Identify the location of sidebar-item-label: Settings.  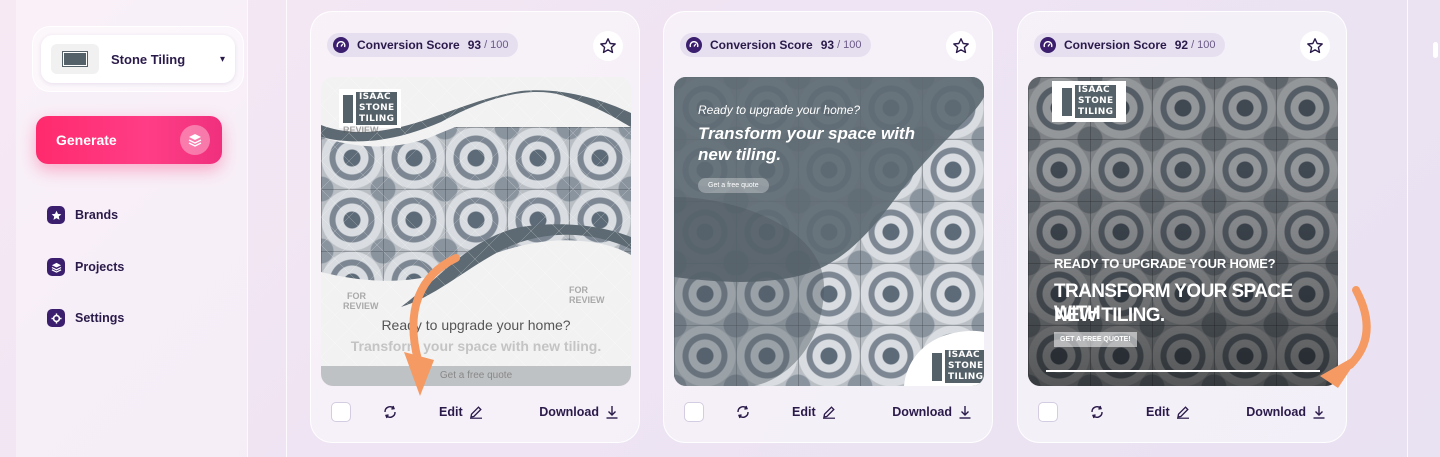
(100, 318).